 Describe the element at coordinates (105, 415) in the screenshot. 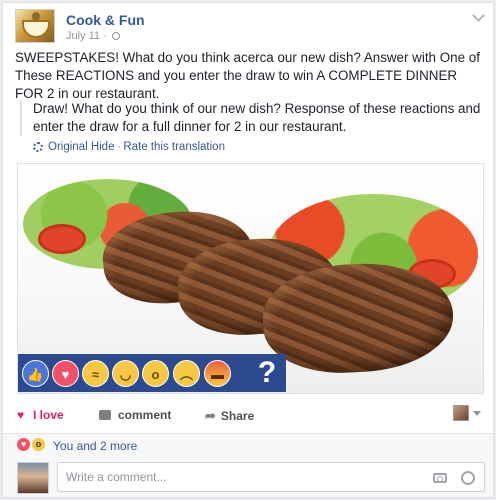

I see `comment-icon` at that location.